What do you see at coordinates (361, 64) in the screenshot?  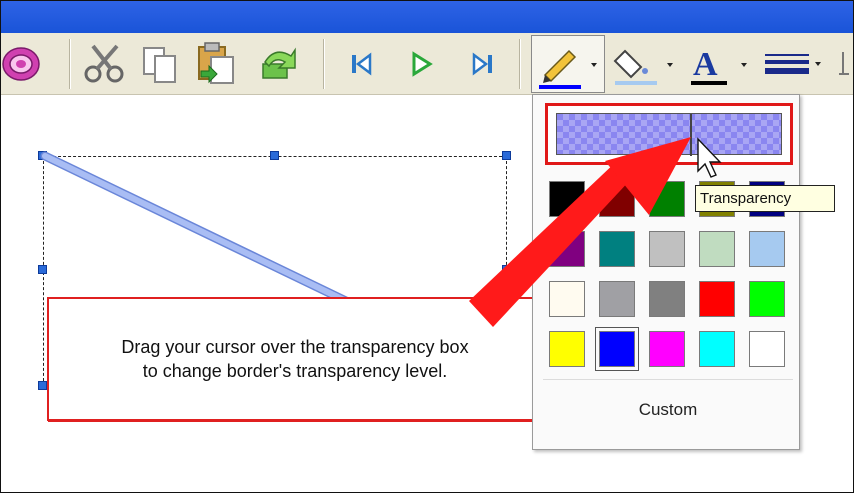 I see `first-icon` at bounding box center [361, 64].